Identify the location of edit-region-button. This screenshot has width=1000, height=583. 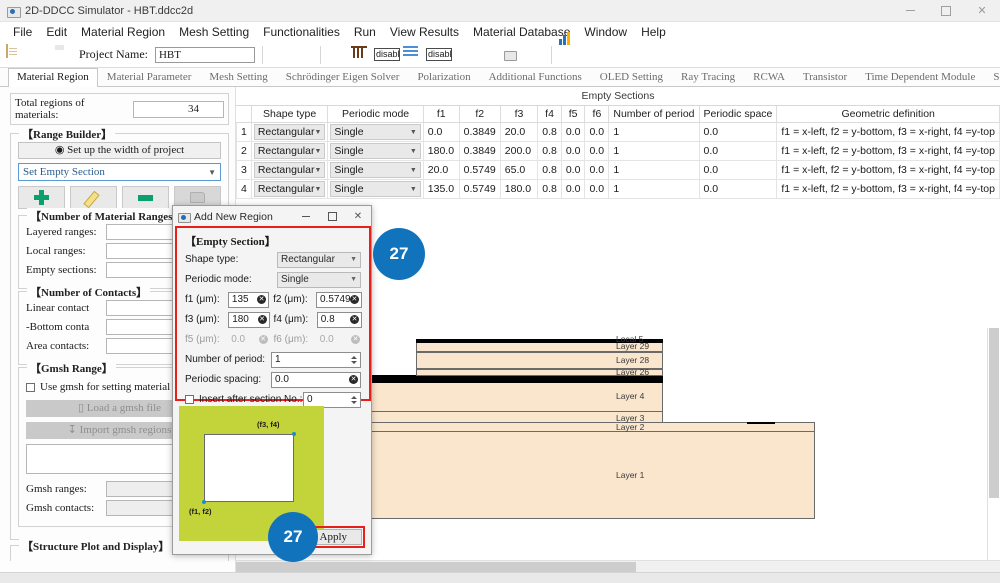
(93, 197).